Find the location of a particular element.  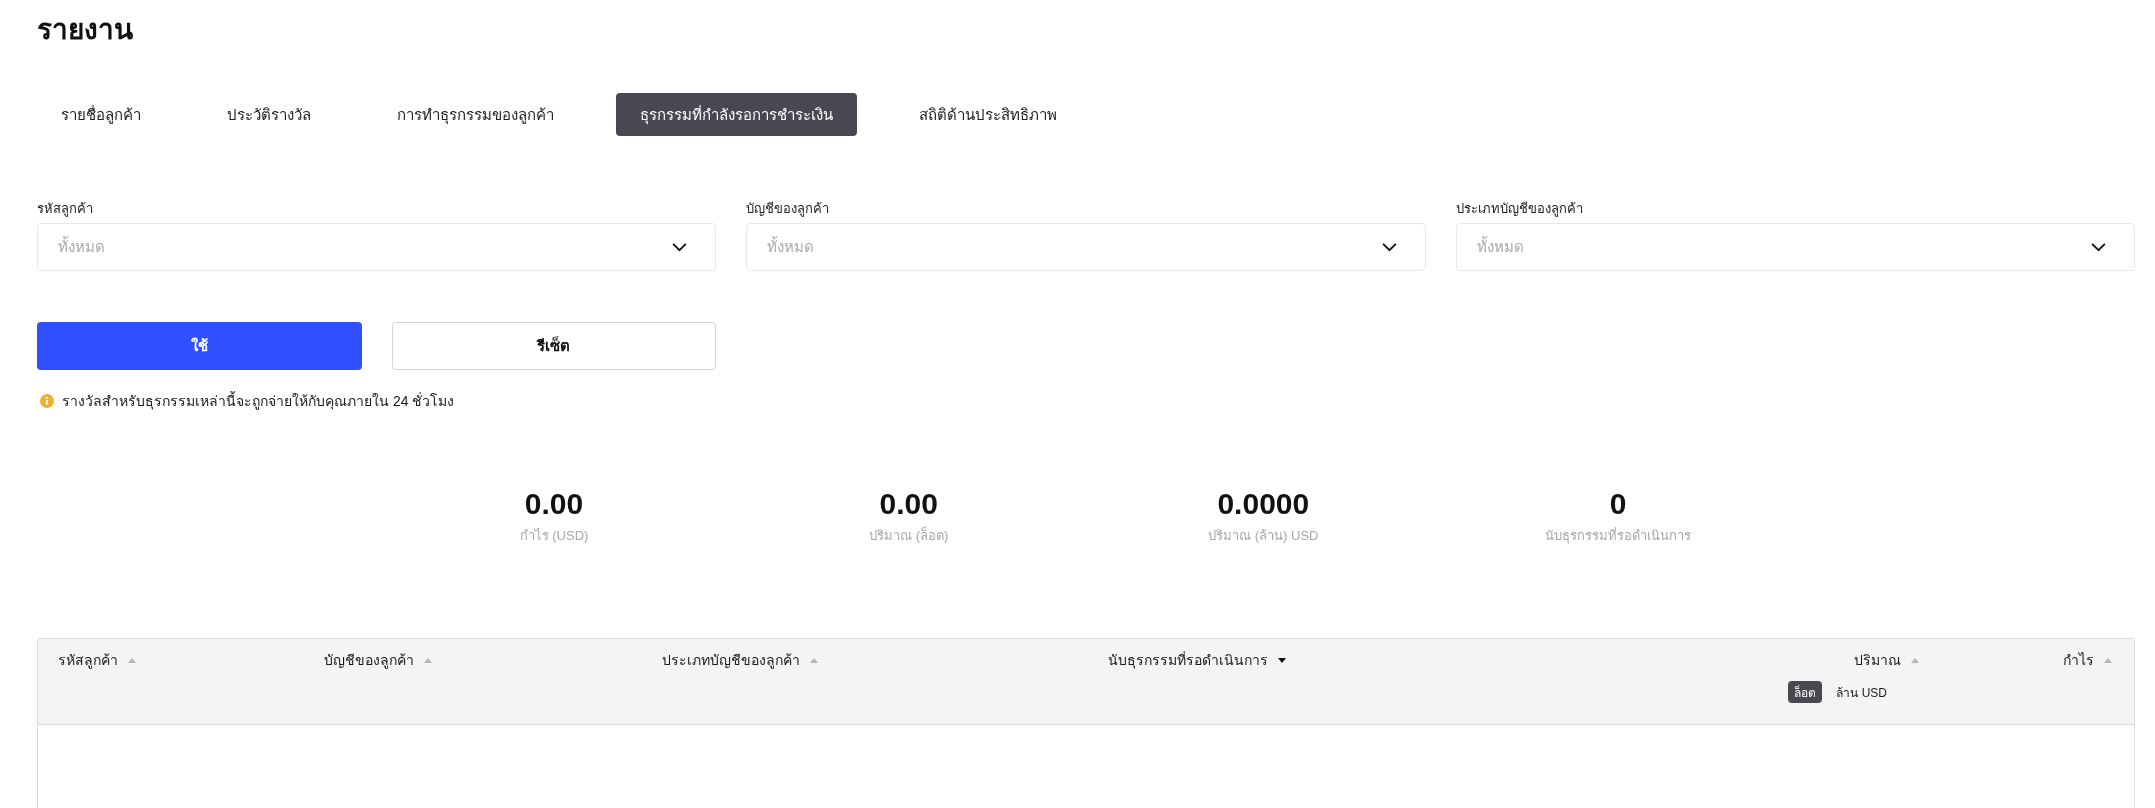

stat-label: ปริมาณ (ล้าน) USD is located at coordinates (1263, 536).